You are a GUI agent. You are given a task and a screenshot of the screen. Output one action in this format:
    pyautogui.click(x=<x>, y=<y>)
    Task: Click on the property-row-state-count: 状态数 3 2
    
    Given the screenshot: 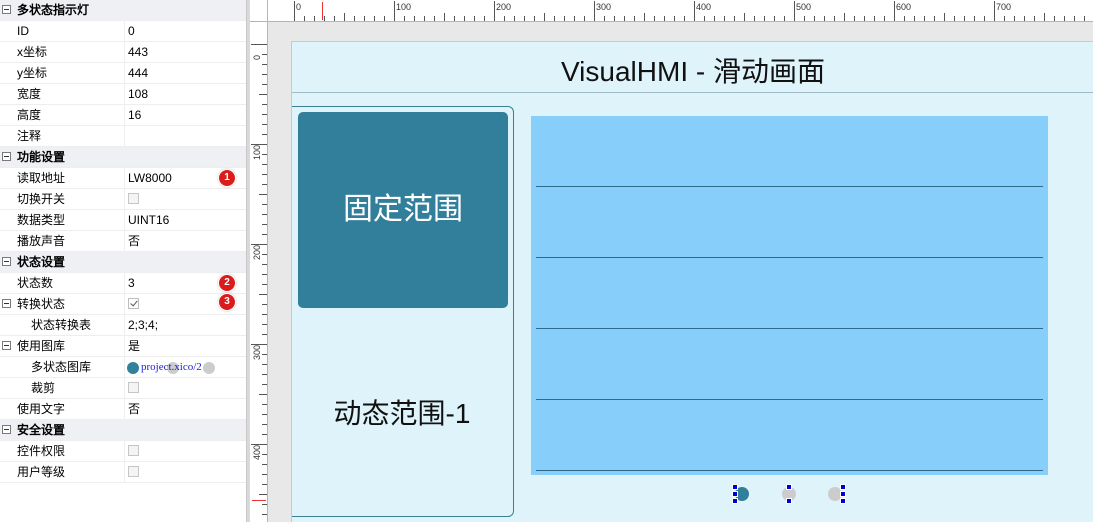 What is the action you would take?
    pyautogui.click(x=123, y=283)
    